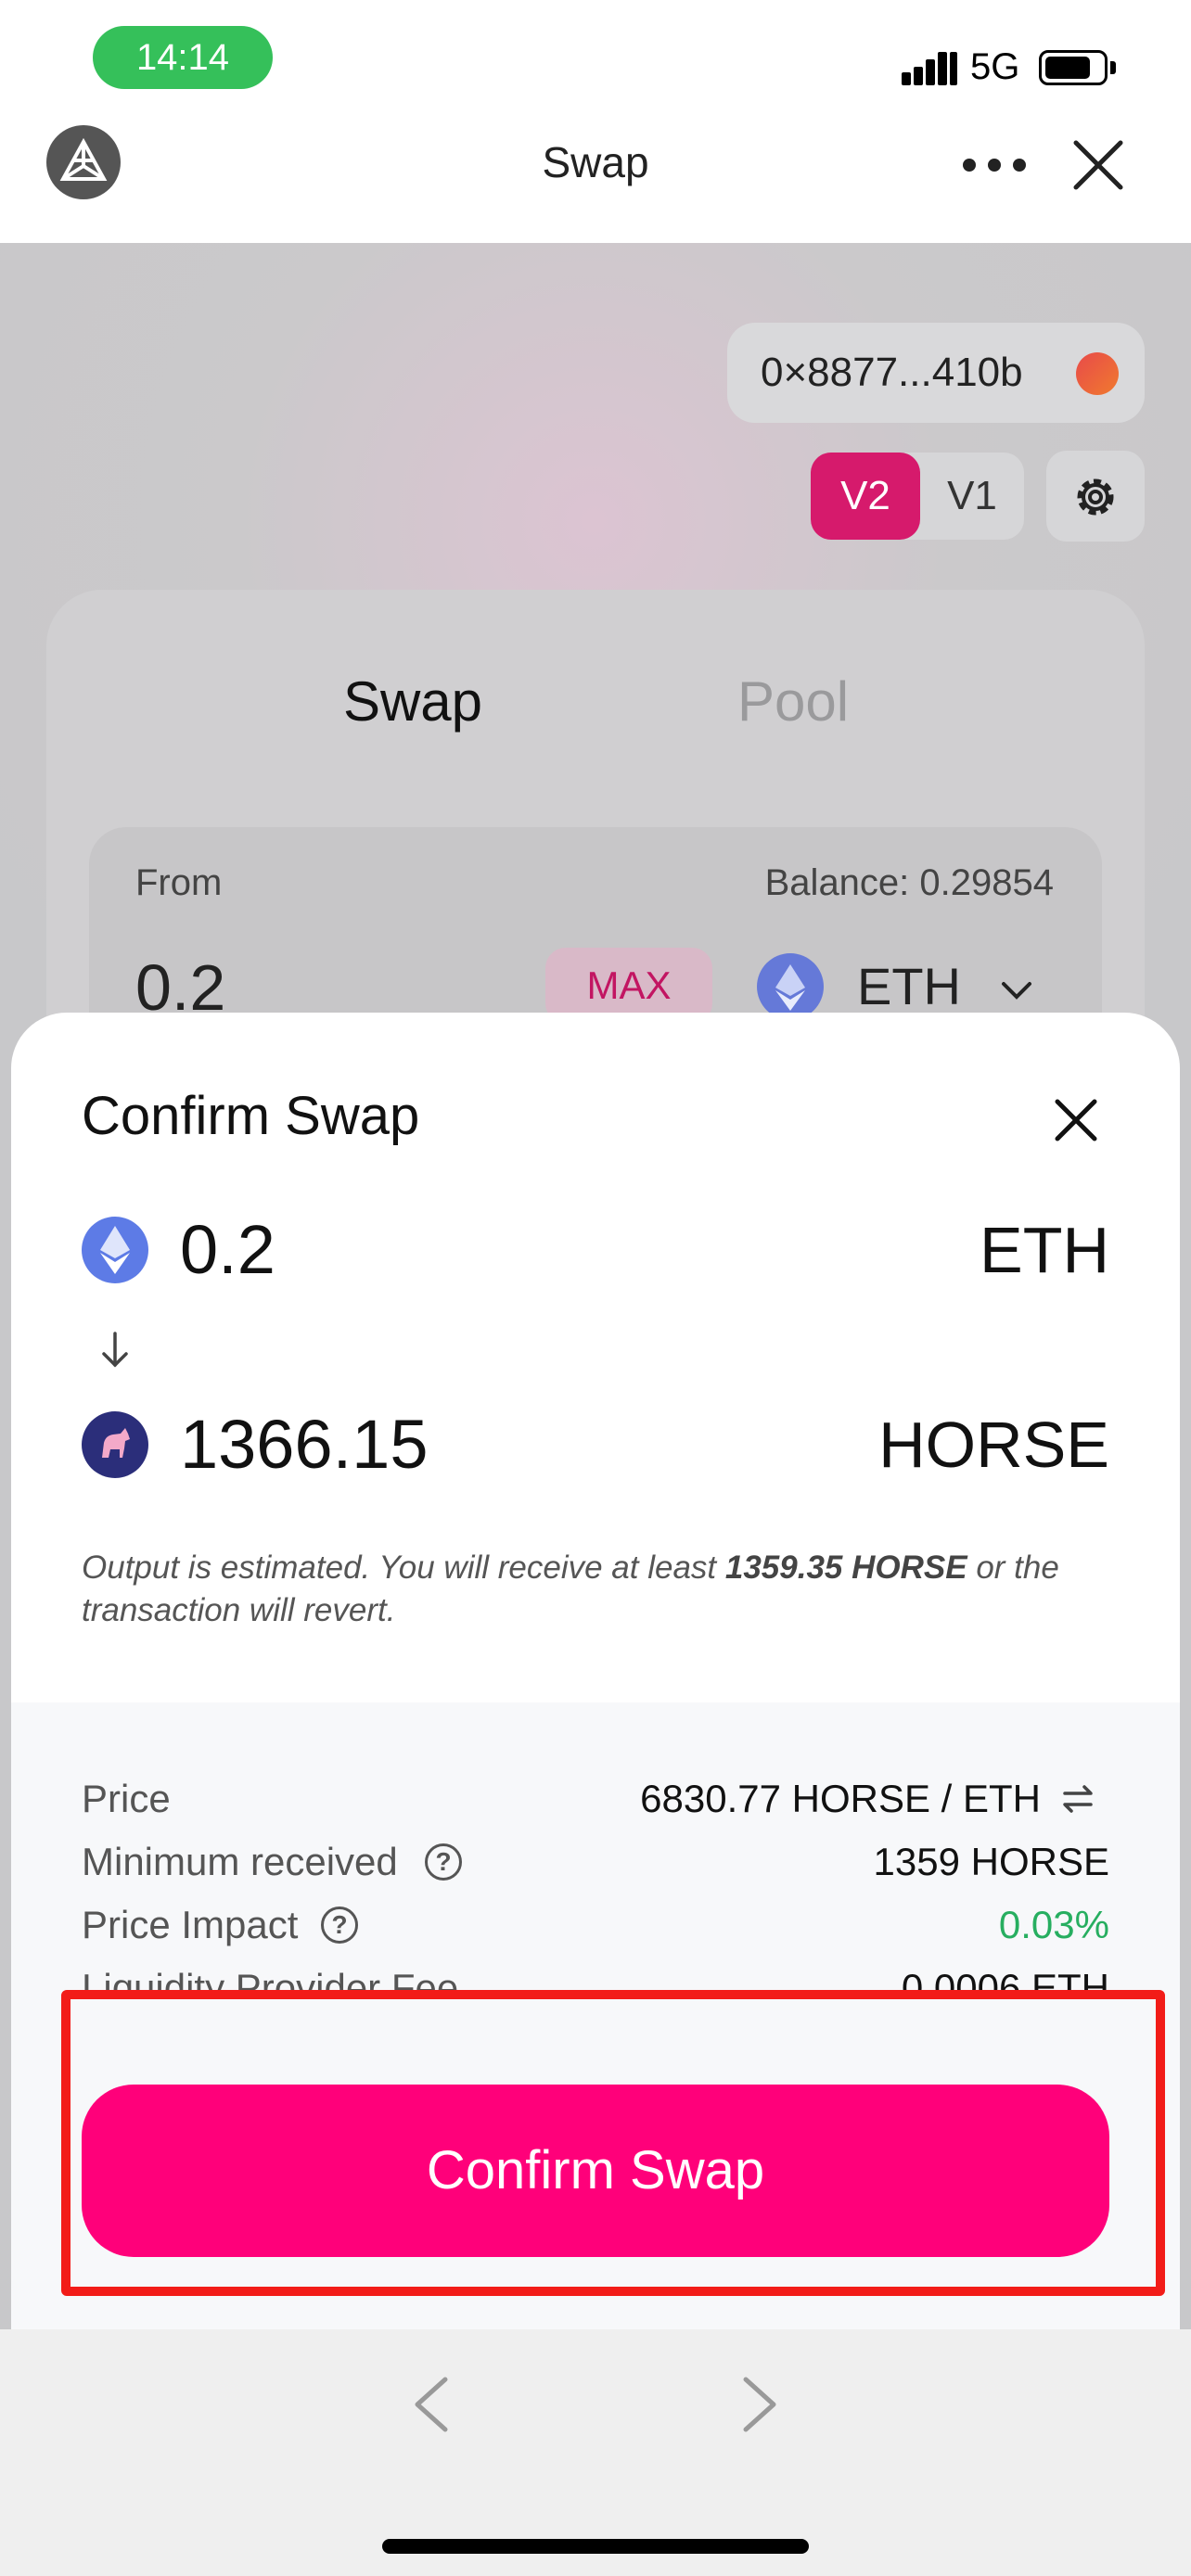  What do you see at coordinates (179, 883) in the screenshot?
I see `from-label: From` at bounding box center [179, 883].